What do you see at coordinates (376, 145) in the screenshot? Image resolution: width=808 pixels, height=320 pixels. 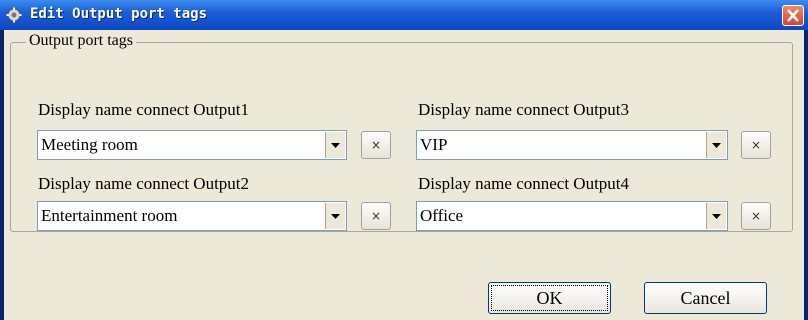 I see `output1-clear-button: ×` at bounding box center [376, 145].